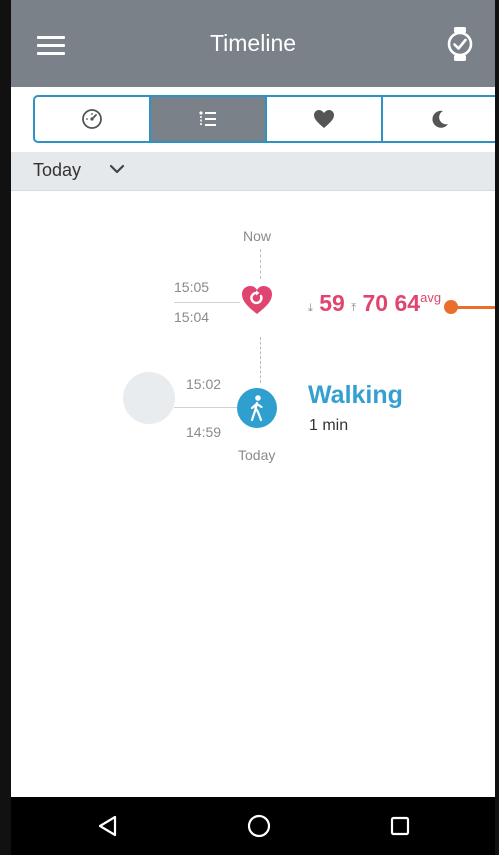  Describe the element at coordinates (257, 236) in the screenshot. I see `now-label: Now` at that location.